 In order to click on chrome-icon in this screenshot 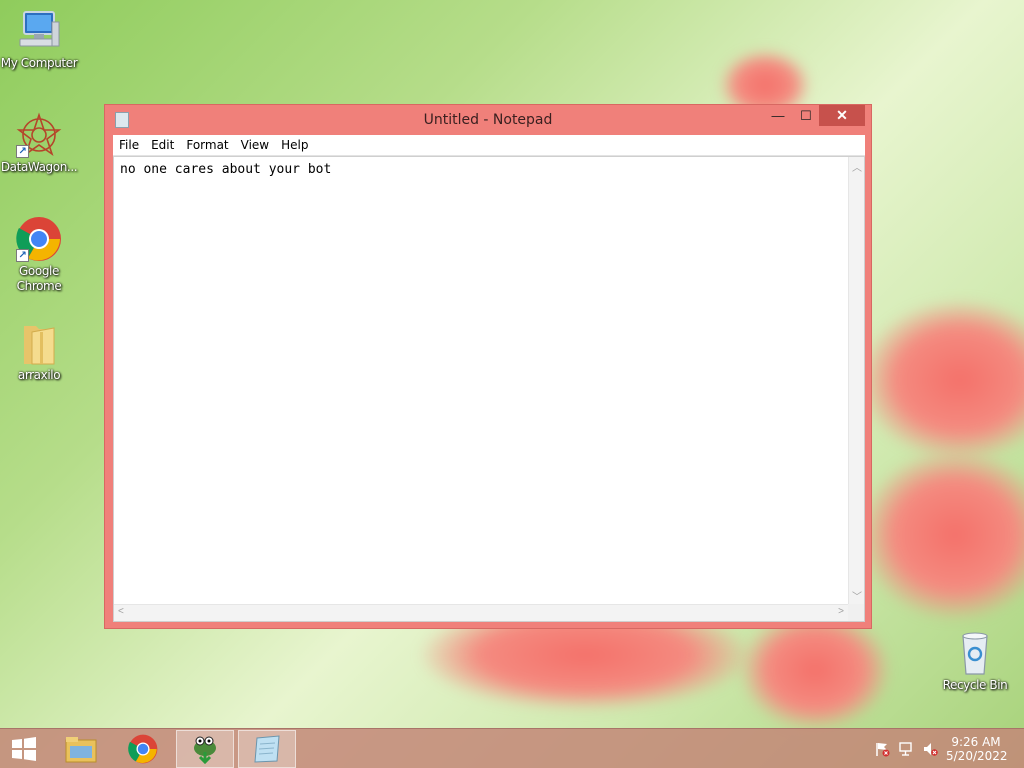, I will do `click(143, 749)`.